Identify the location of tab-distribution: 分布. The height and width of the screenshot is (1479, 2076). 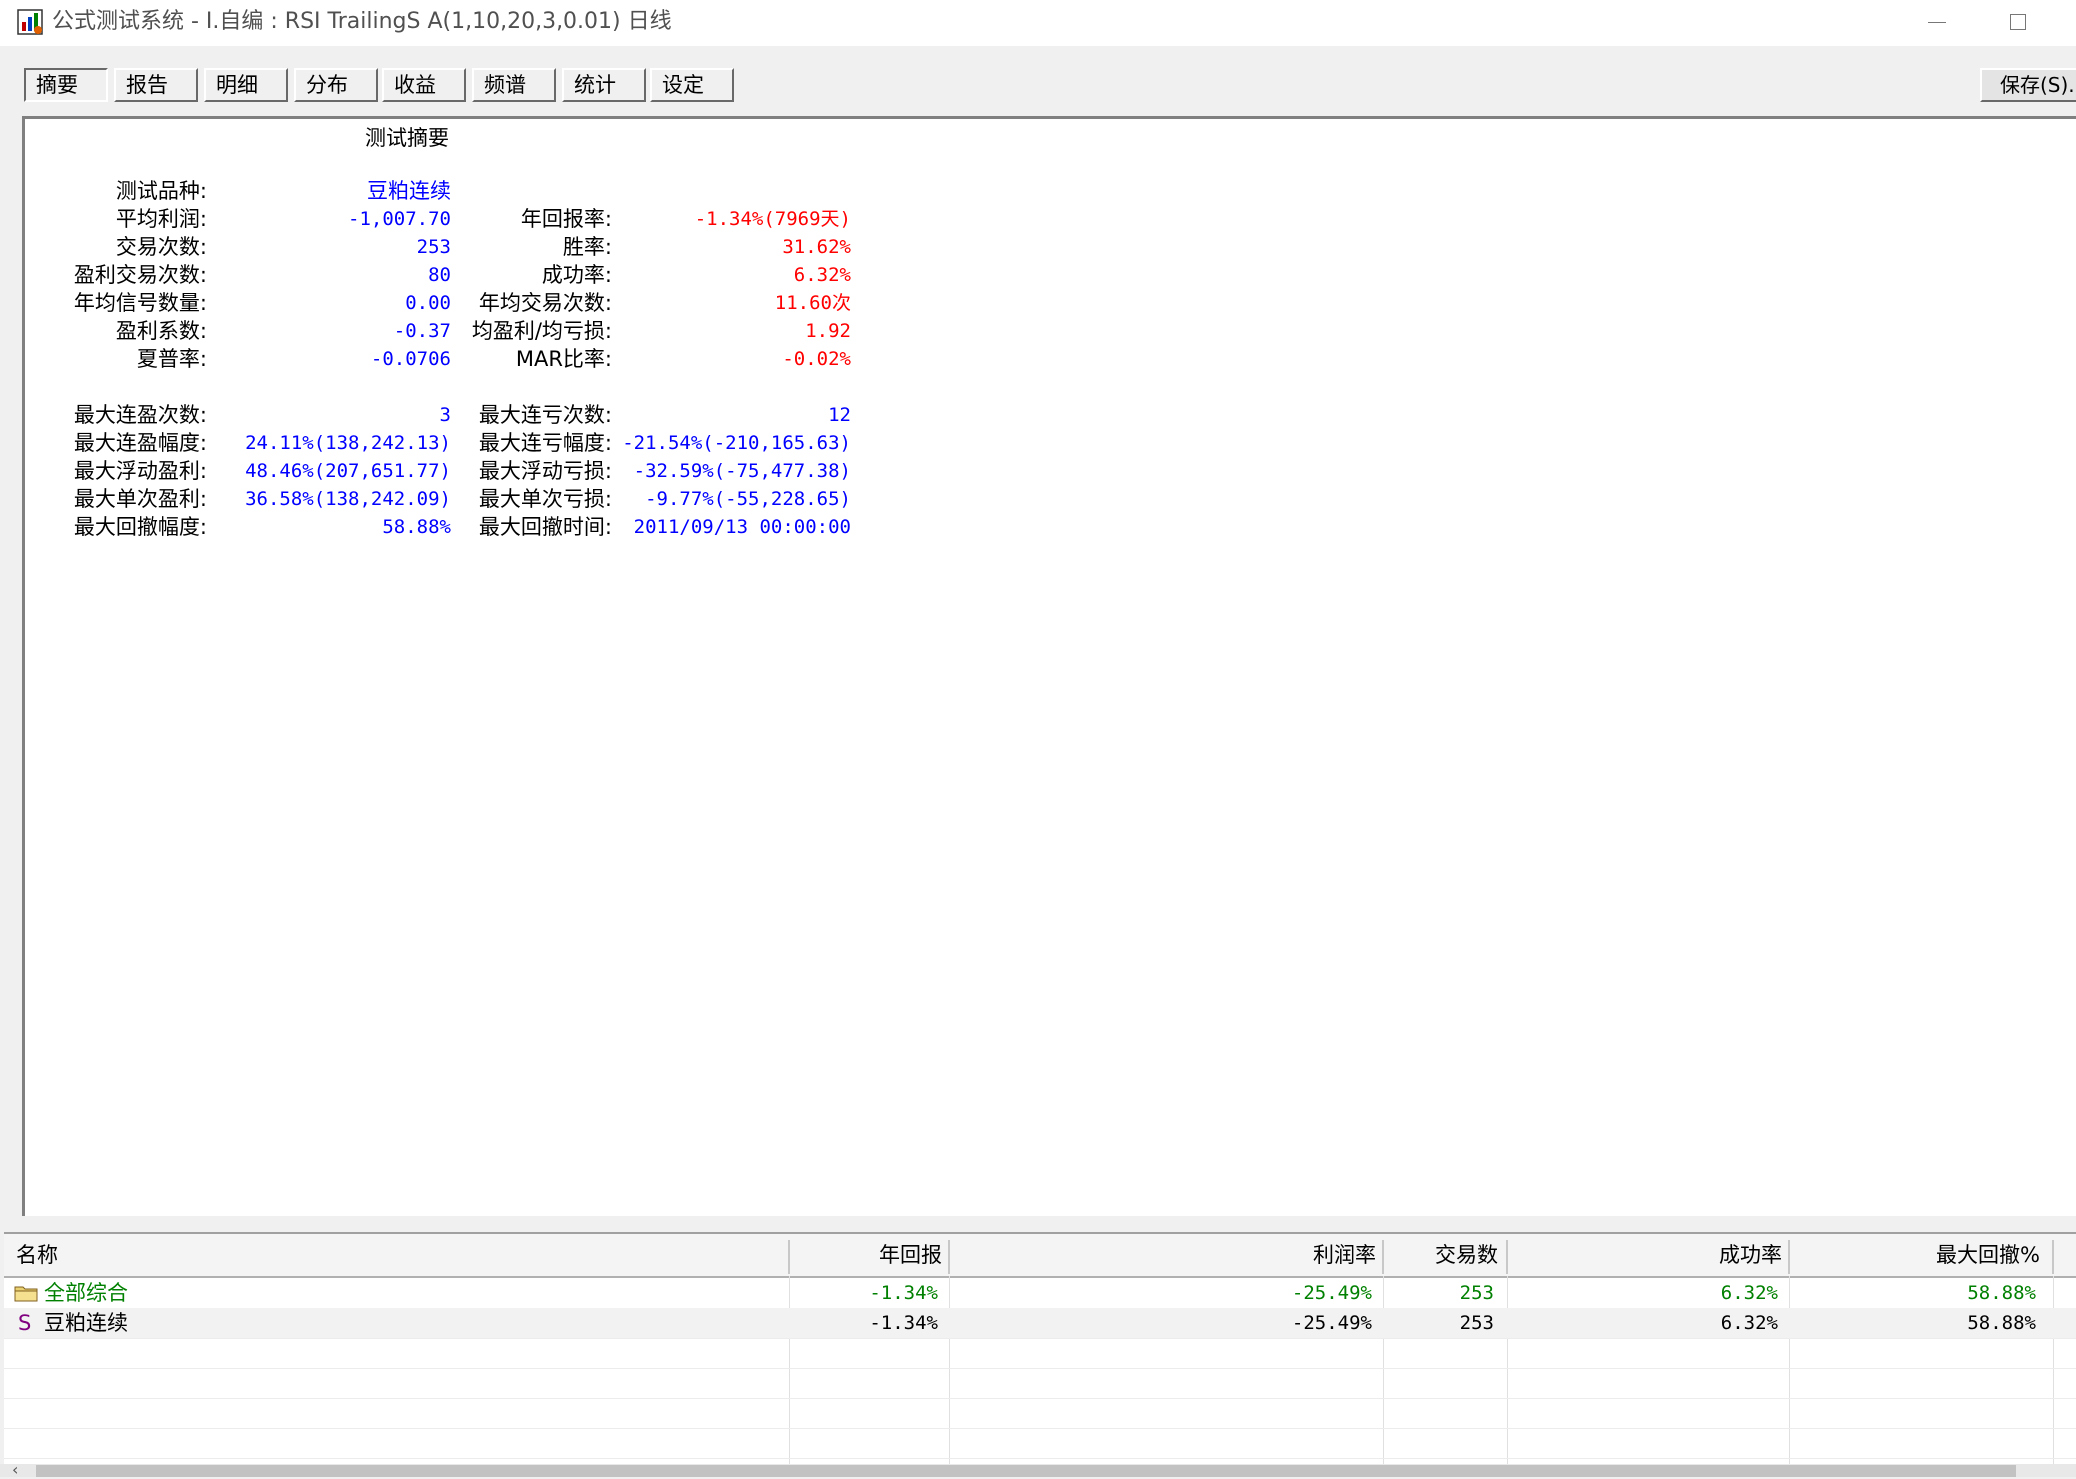
(336, 85).